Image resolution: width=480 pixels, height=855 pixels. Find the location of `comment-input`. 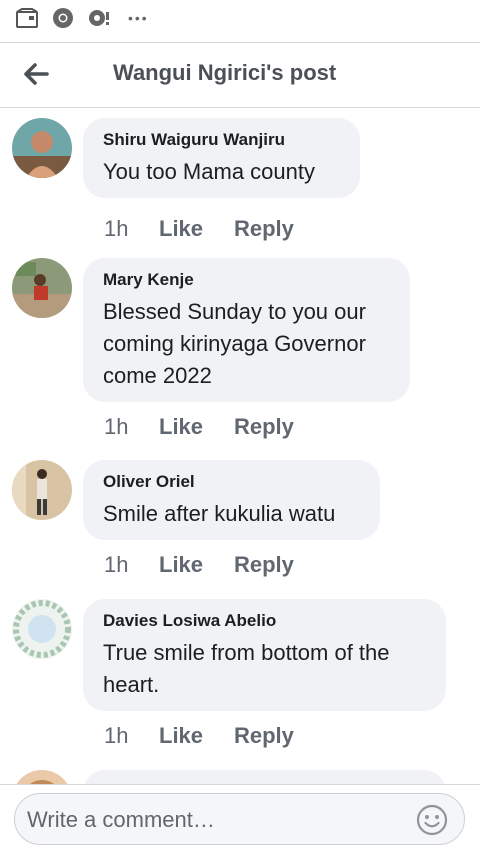

comment-input is located at coordinates (217, 820).